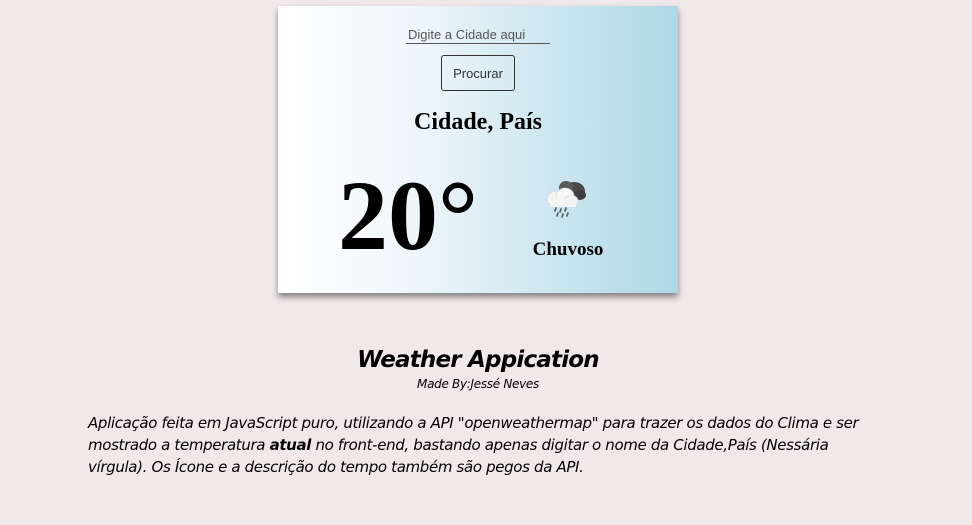 Image resolution: width=972 pixels, height=525 pixels. I want to click on temperature-value: 20°, so click(408, 215).